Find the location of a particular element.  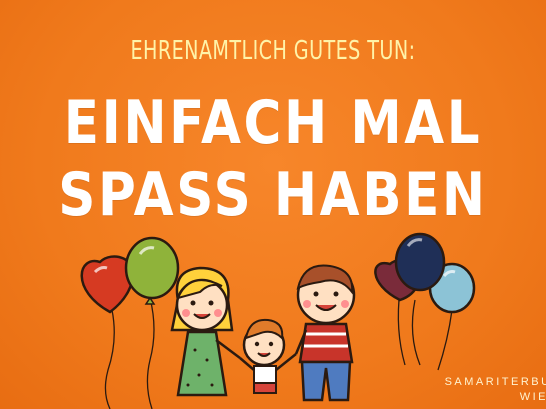

man-figure is located at coordinates (325, 333).